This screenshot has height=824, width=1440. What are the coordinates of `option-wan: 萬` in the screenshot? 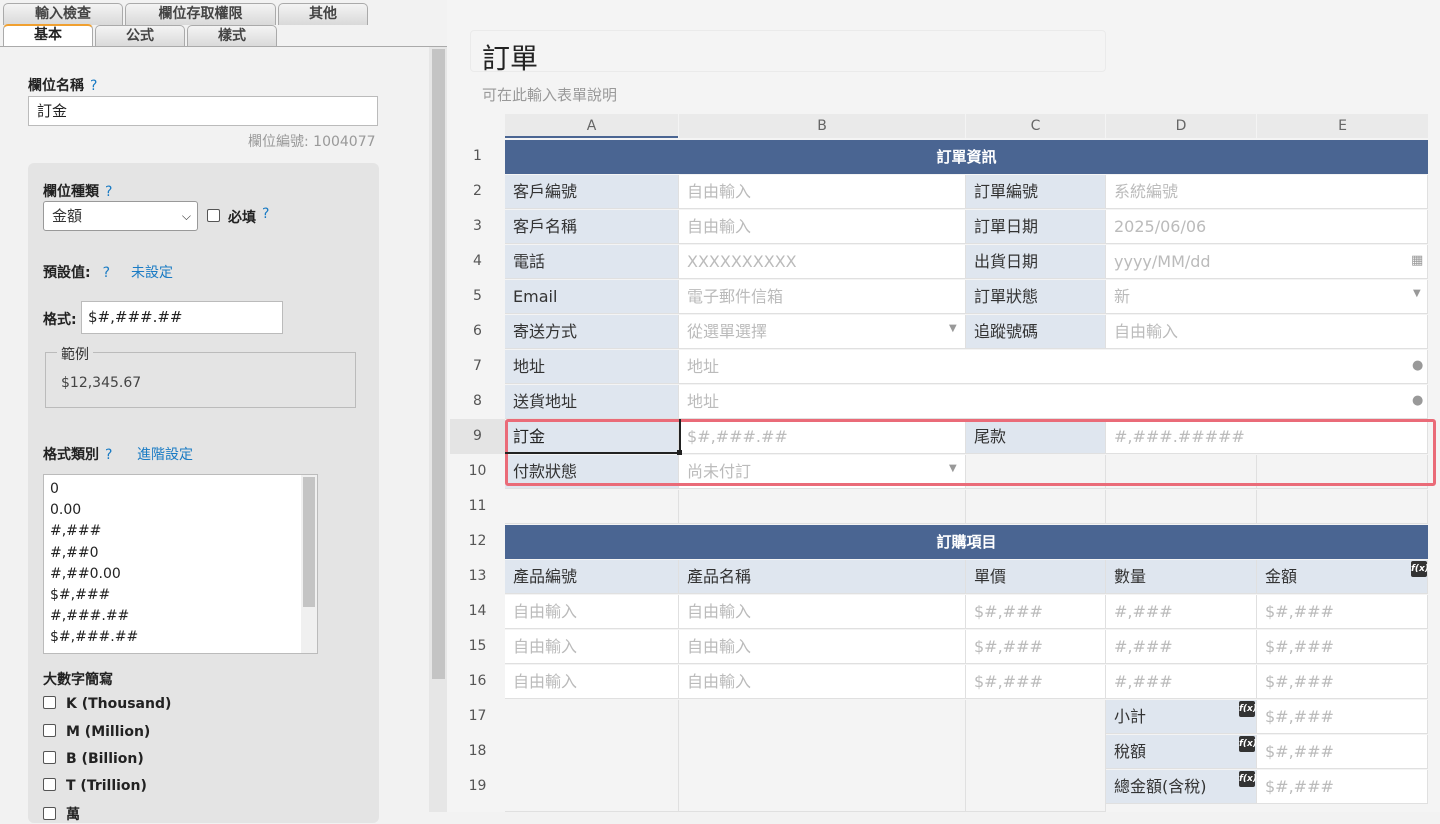 It's located at (61, 814).